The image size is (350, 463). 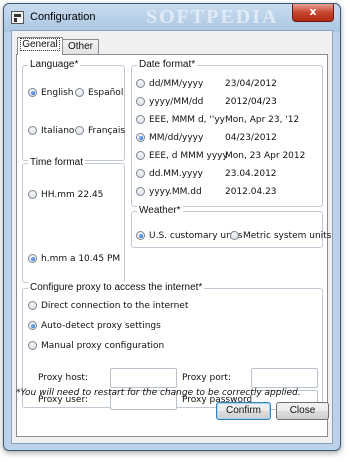 I want to click on time-format-group: Time format HH.mm 22.45 h.mm a 10.45 PM, so click(x=73, y=220).